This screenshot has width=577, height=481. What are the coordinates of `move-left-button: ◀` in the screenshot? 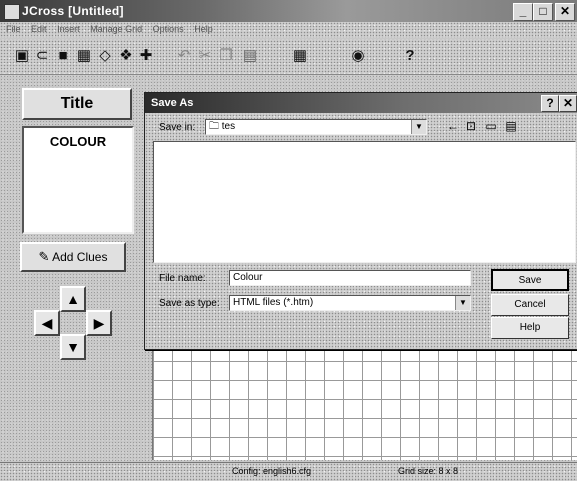 It's located at (47, 323).